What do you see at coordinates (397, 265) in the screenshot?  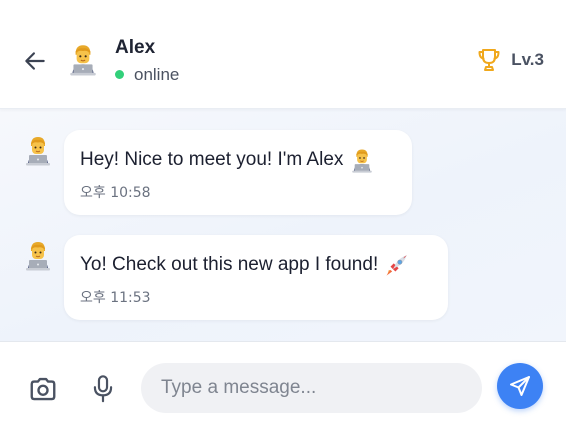 I see `rocket-emoji-icon` at bounding box center [397, 265].